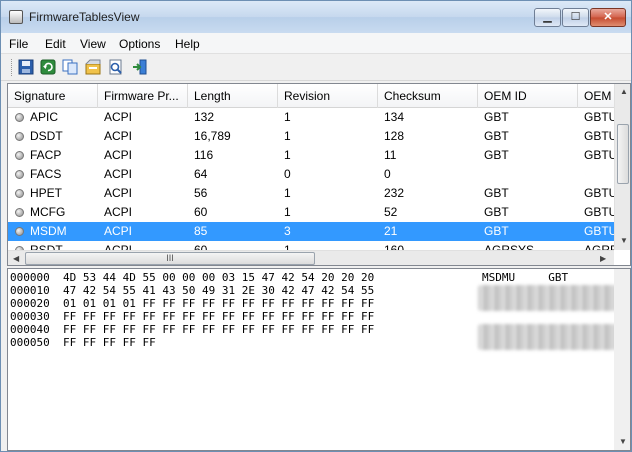 This screenshot has height=452, width=632. Describe the element at coordinates (525, 277) in the screenshot. I see `ascii-first-line: MSDMU GBT` at that location.